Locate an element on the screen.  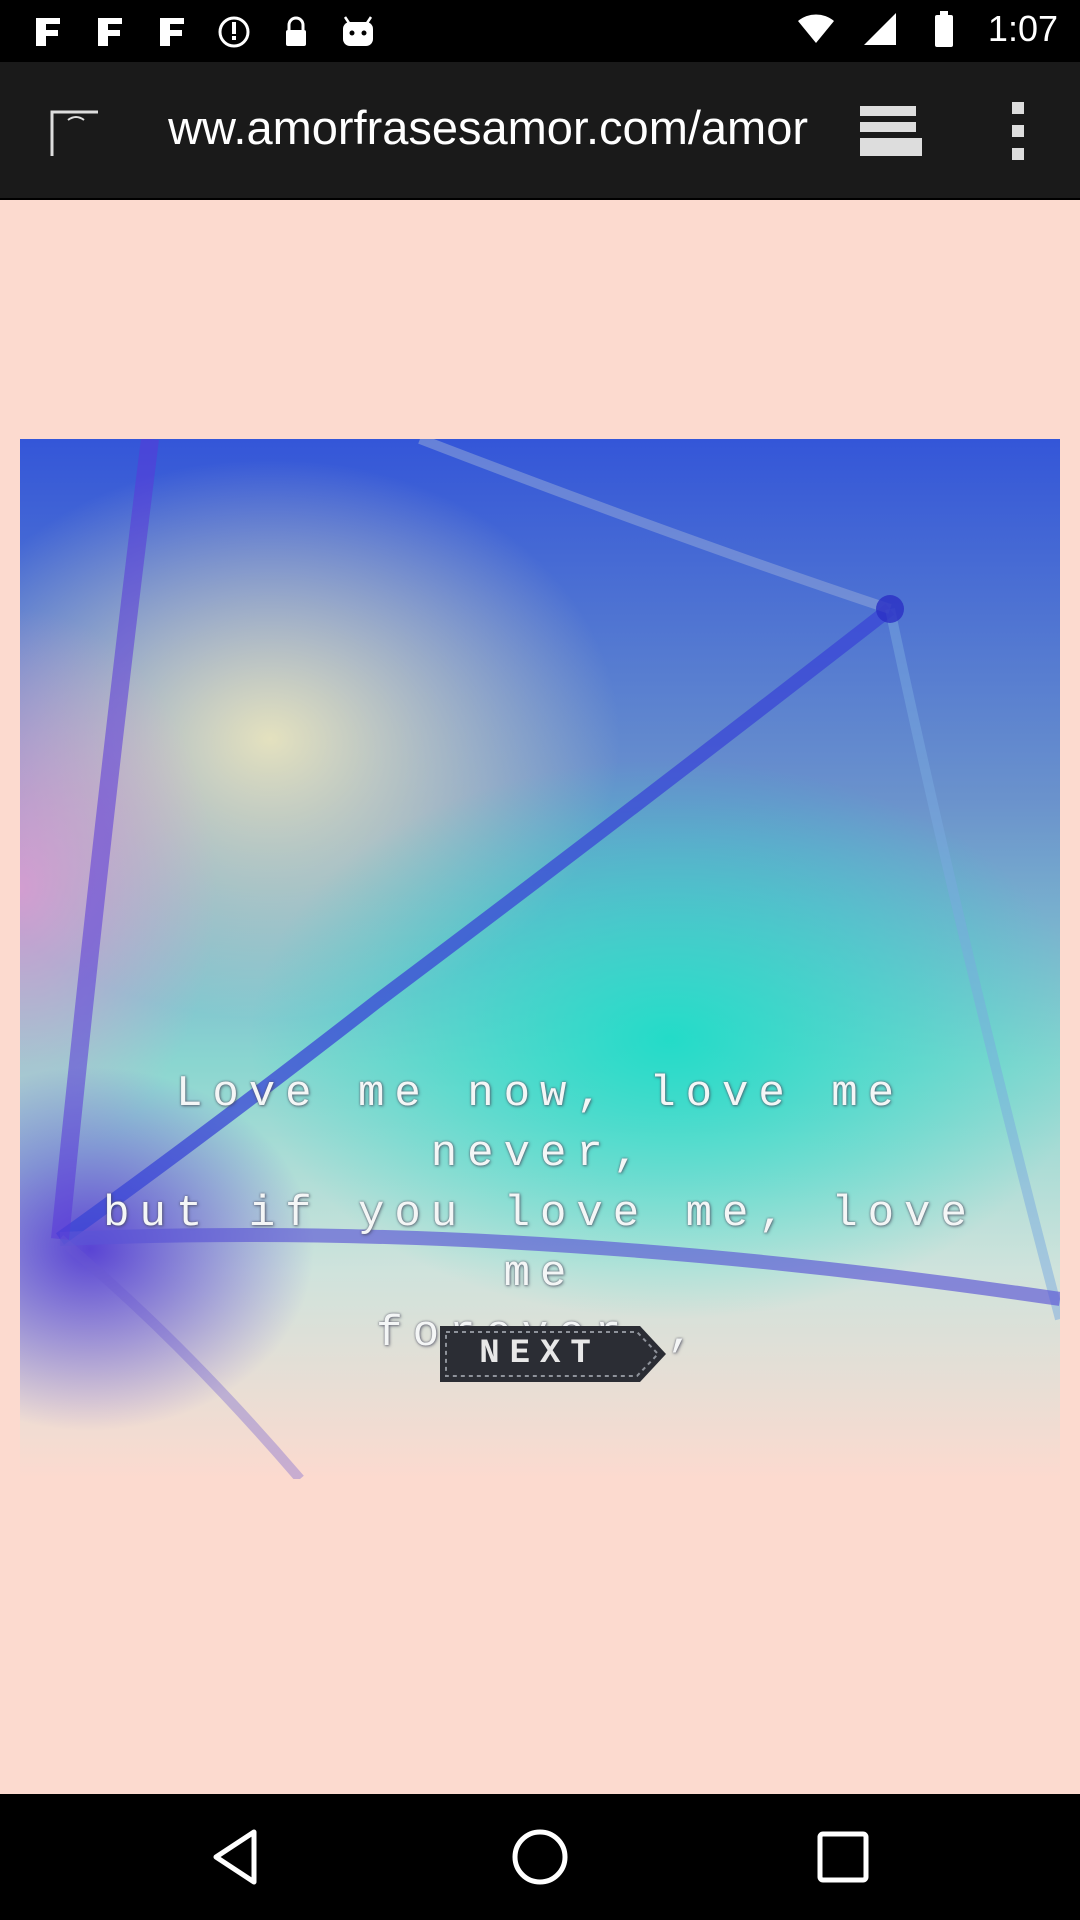
tabs-icon is located at coordinates (891, 131).